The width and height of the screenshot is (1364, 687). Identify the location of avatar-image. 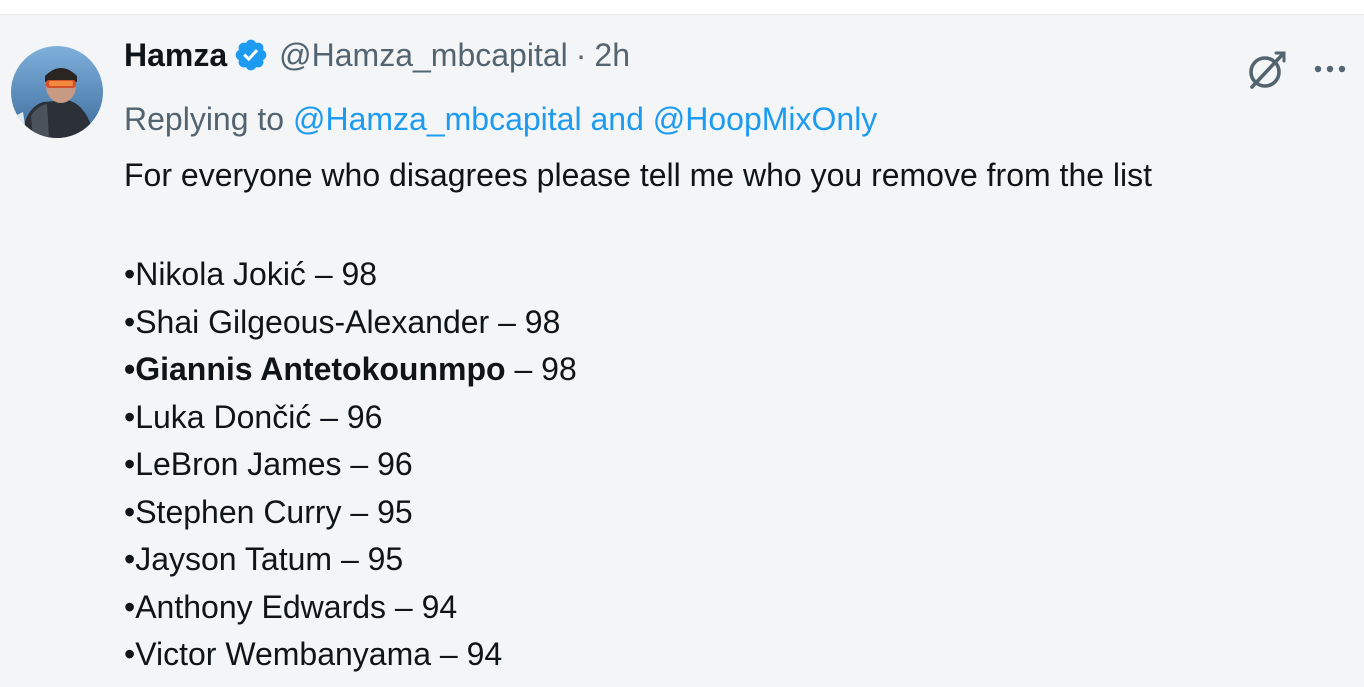
(57, 92).